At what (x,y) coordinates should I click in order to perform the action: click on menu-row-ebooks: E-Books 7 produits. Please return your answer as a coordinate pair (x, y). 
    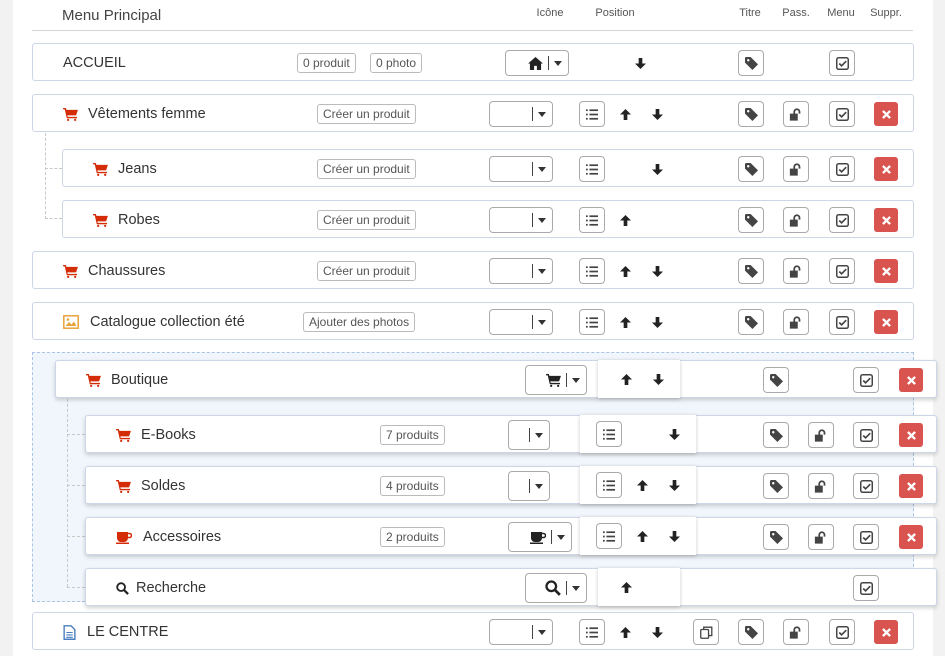
    Looking at the image, I should click on (511, 434).